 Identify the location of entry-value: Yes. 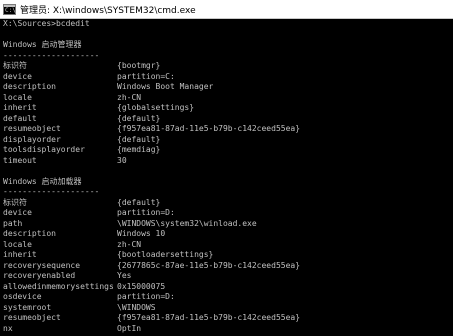
(124, 275).